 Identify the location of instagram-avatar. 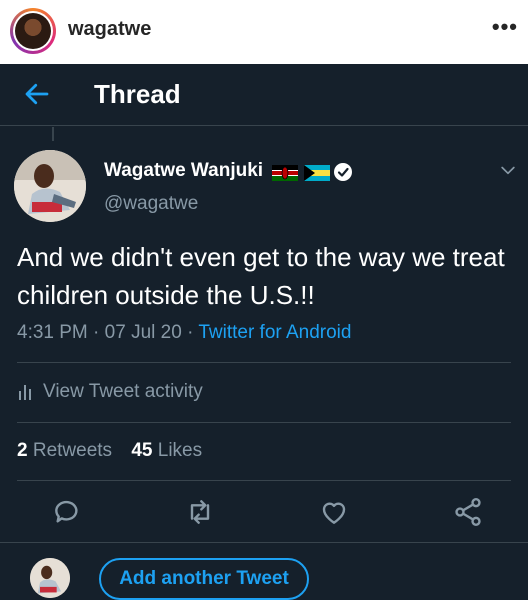
(33, 31).